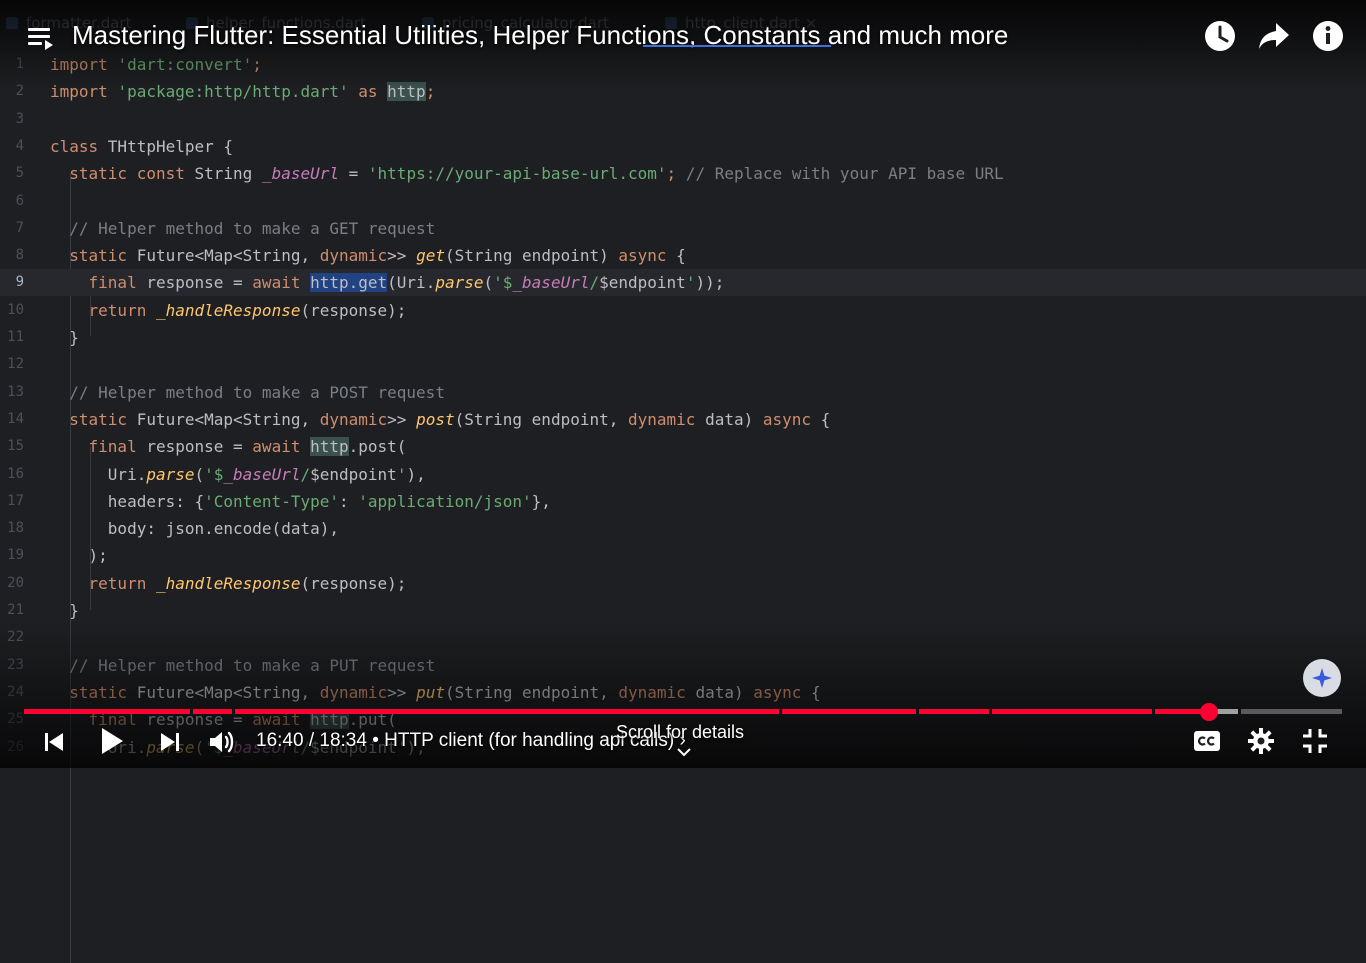 The width and height of the screenshot is (1366, 963). I want to click on sparkle-icon, so click(1322, 678).